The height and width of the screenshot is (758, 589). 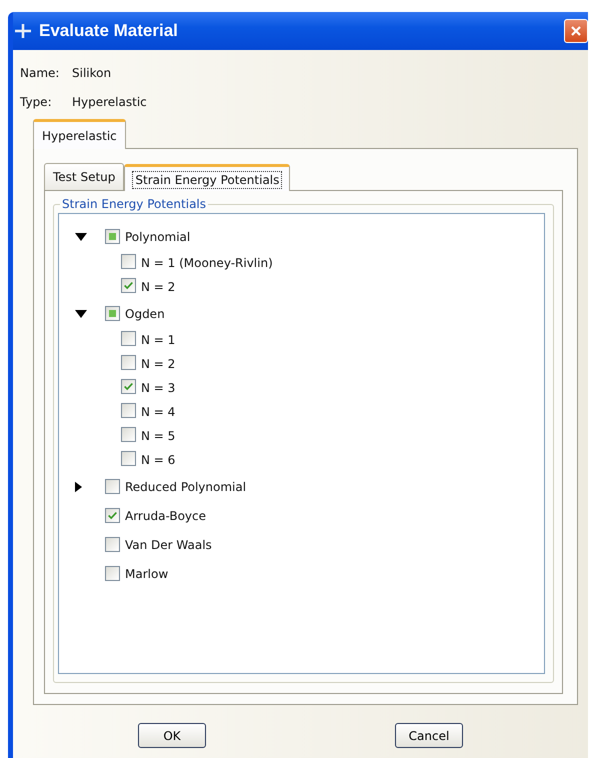 What do you see at coordinates (158, 412) in the screenshot?
I see `tree-item: N = 4` at bounding box center [158, 412].